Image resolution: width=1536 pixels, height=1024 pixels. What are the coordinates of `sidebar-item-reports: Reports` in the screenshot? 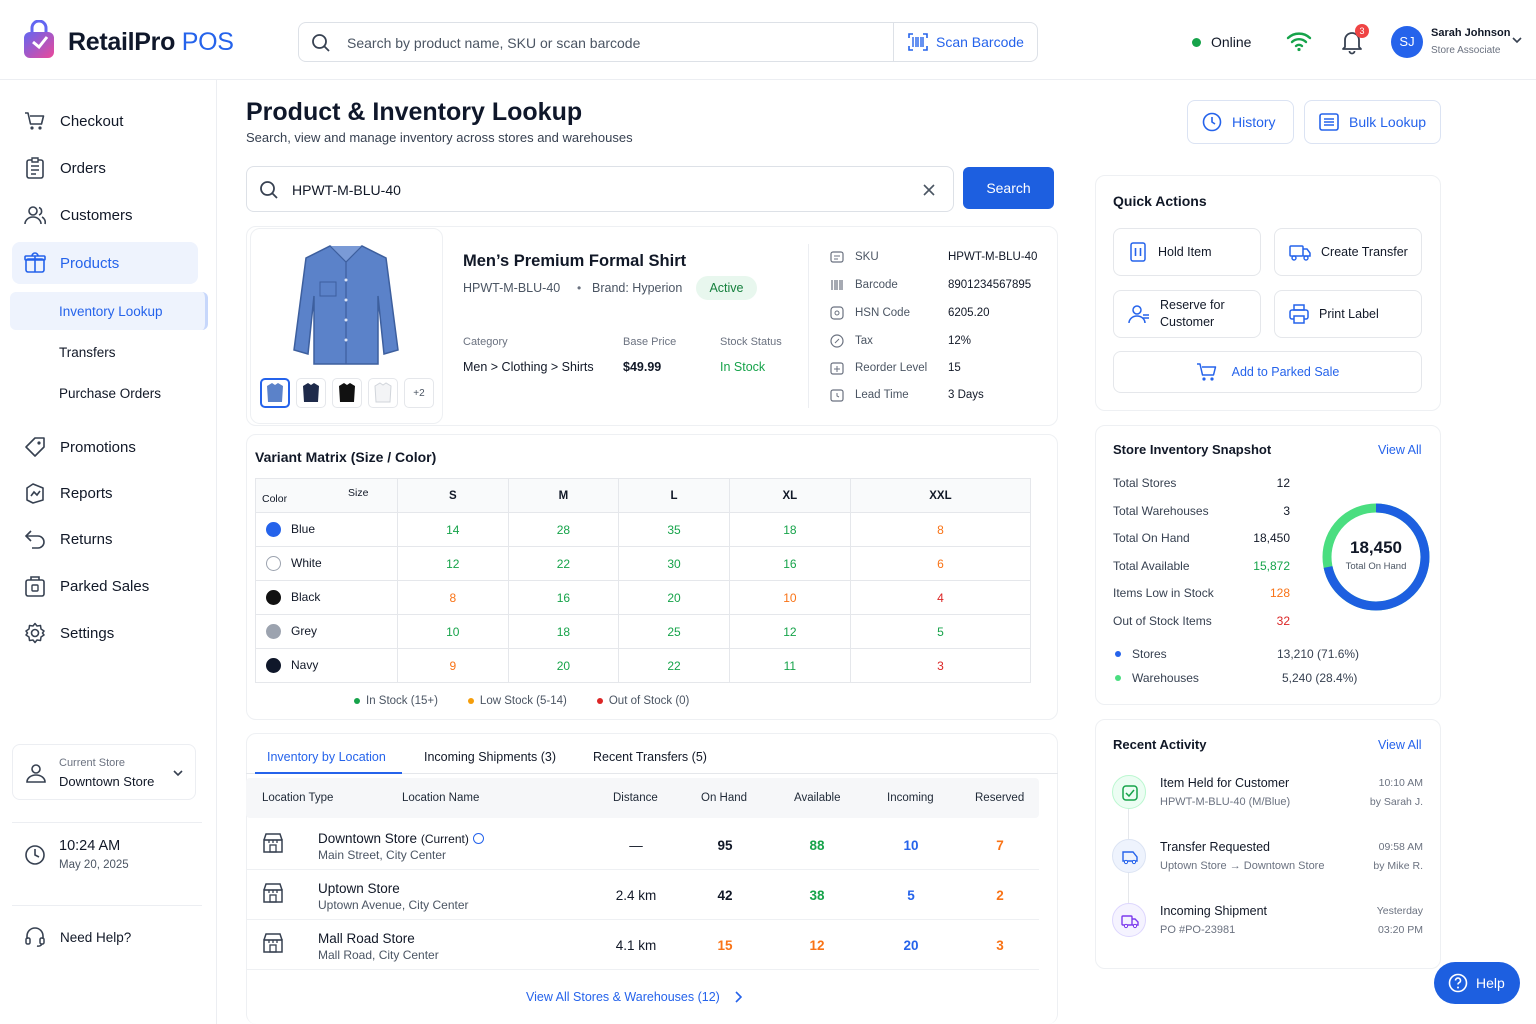 It's located at (105, 493).